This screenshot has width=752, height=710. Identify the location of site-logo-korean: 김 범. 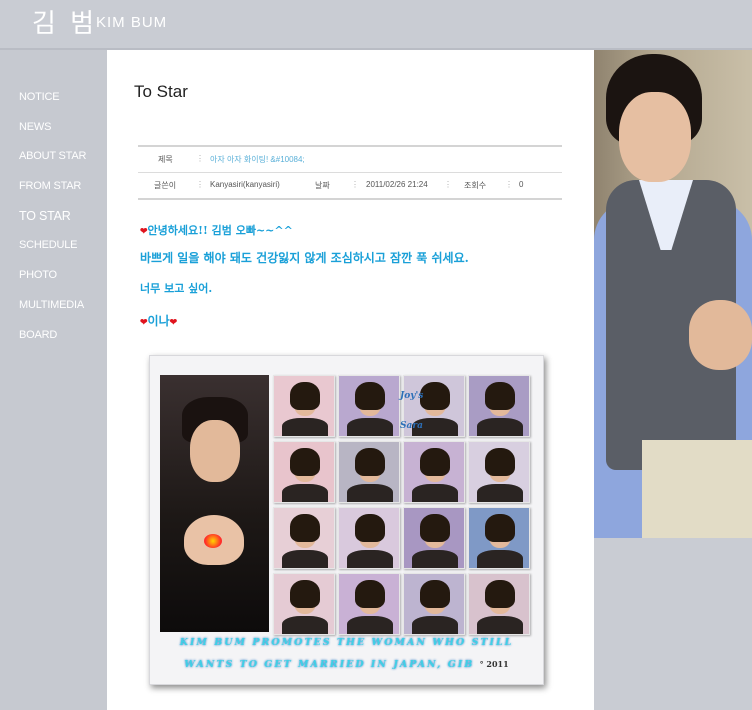
(64, 21).